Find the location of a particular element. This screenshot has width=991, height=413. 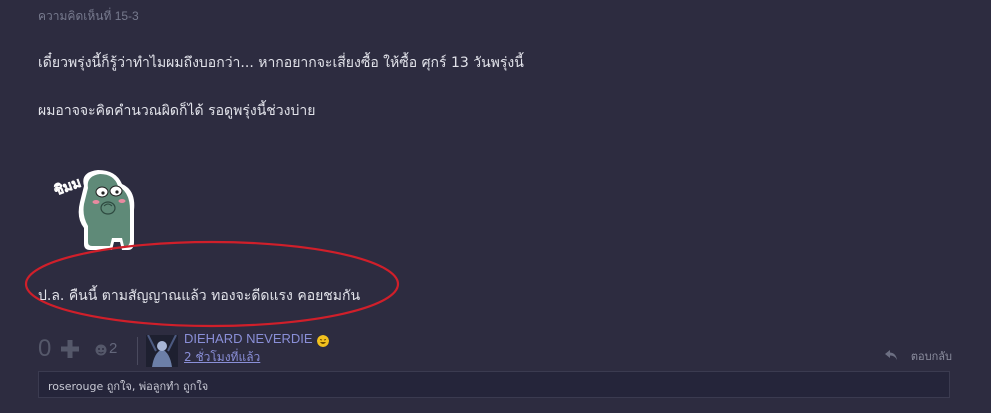

bottom-strip is located at coordinates (495, 409).